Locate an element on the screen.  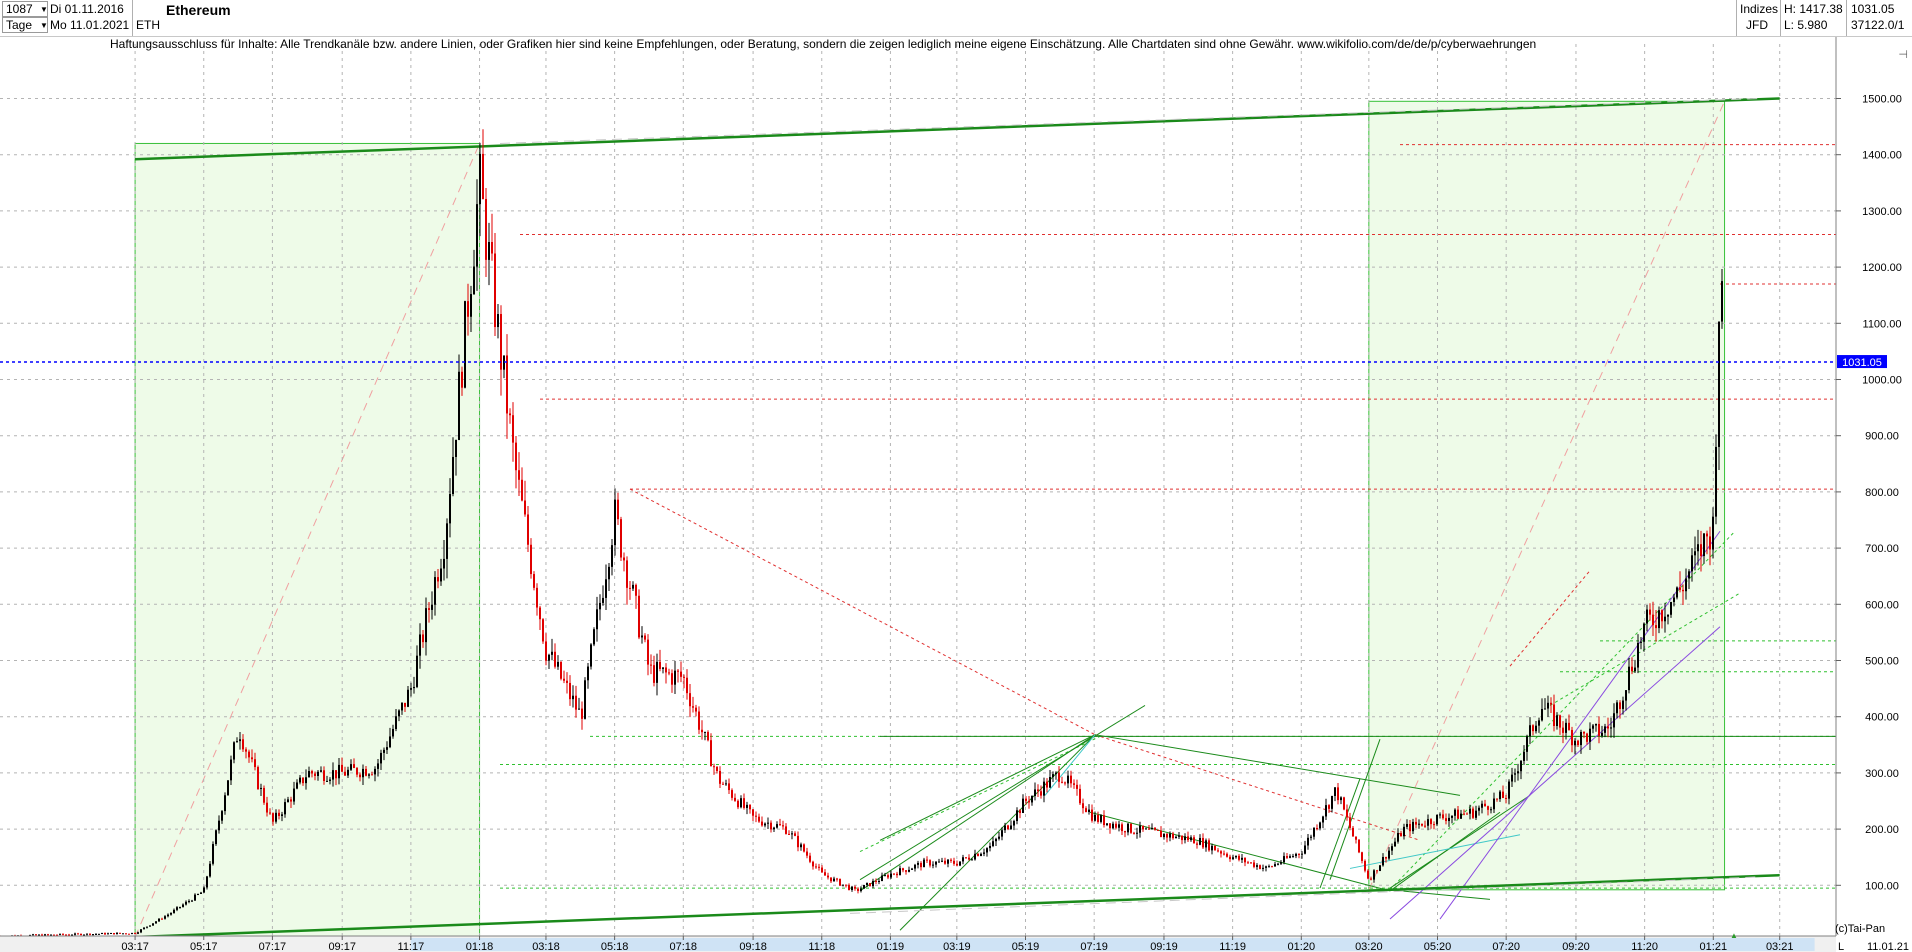
header-divider is located at coordinates (1736, 18).